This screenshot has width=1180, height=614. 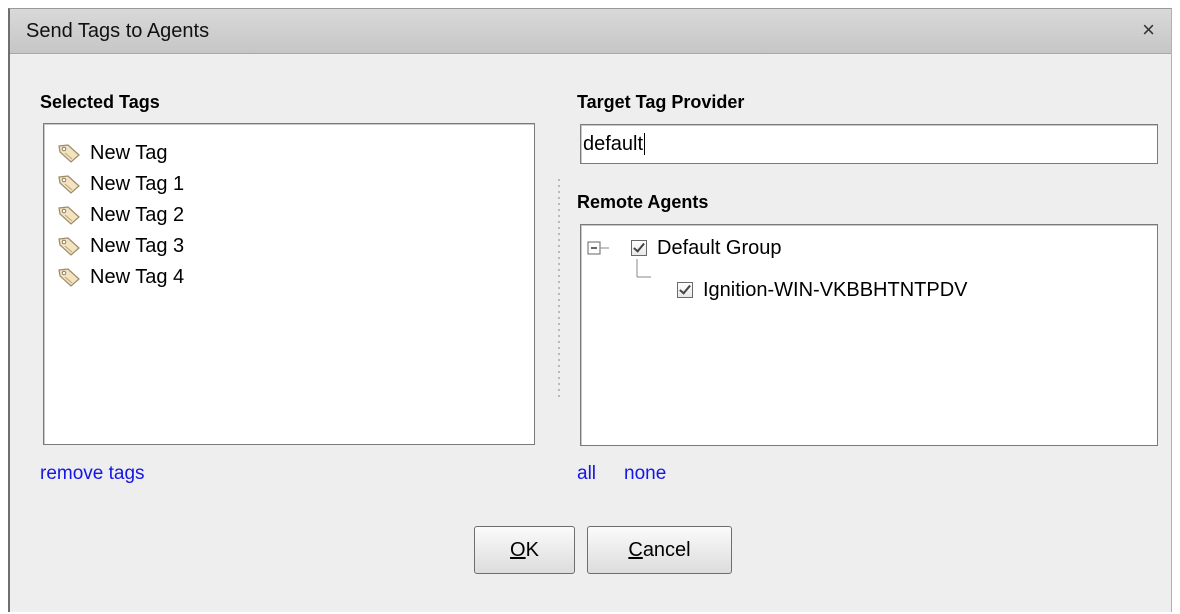 What do you see at coordinates (137, 183) in the screenshot?
I see `tag-label: New Tag 1` at bounding box center [137, 183].